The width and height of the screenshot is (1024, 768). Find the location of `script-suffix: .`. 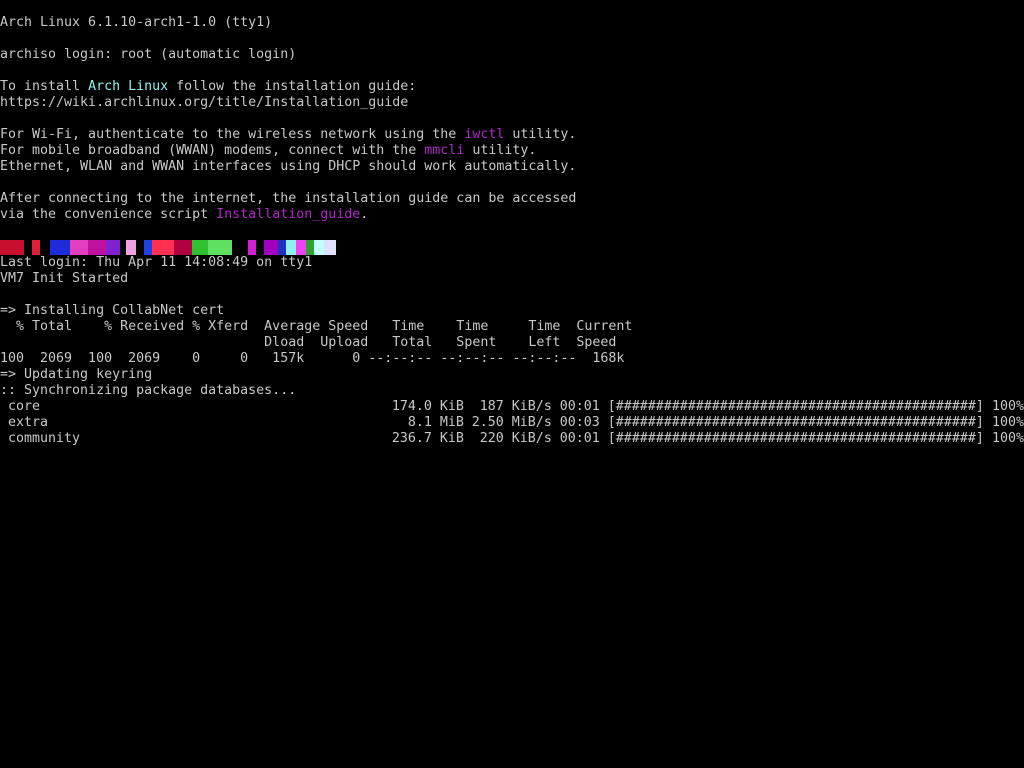

script-suffix: . is located at coordinates (364, 214).